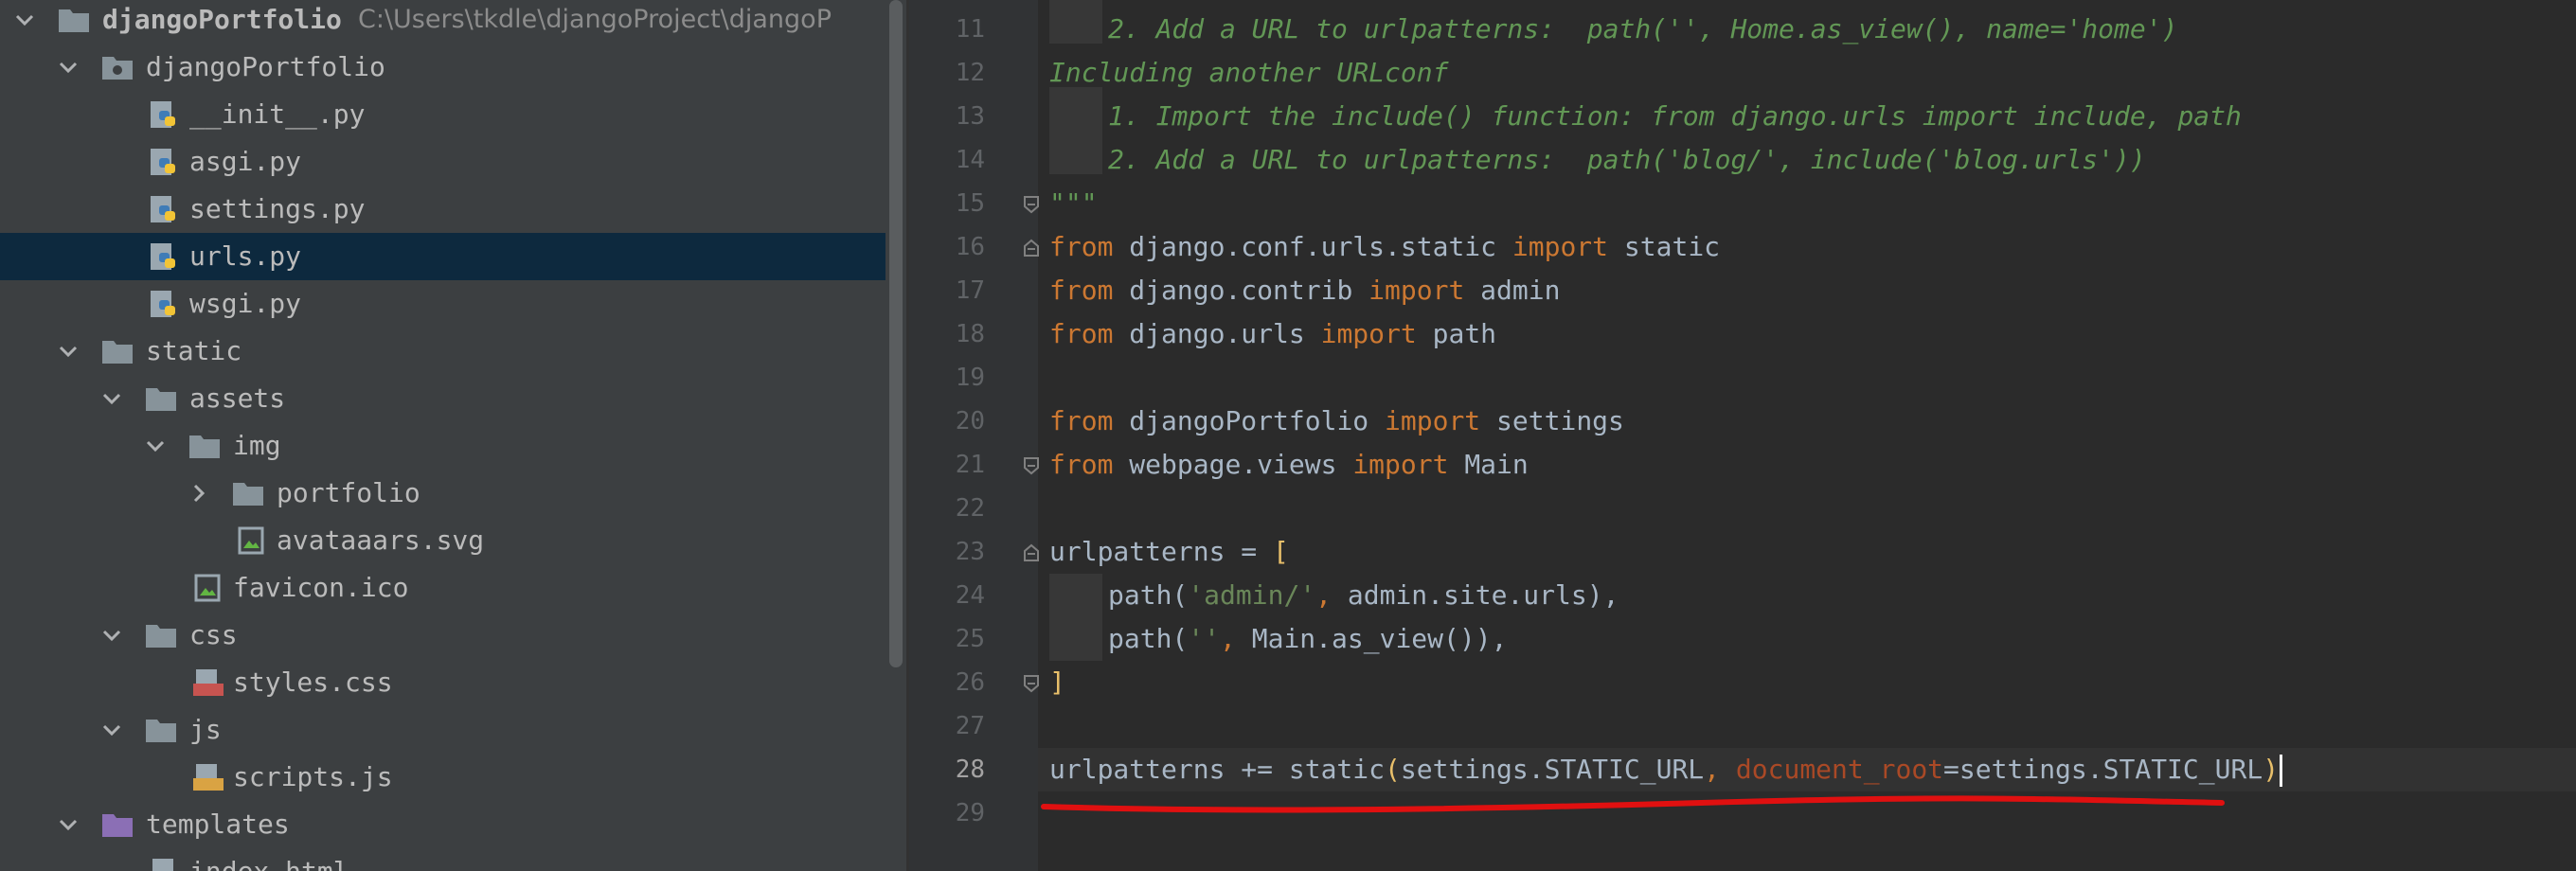 The height and width of the screenshot is (871, 2576). What do you see at coordinates (313, 776) in the screenshot?
I see `tree-item-label: scripts.js` at bounding box center [313, 776].